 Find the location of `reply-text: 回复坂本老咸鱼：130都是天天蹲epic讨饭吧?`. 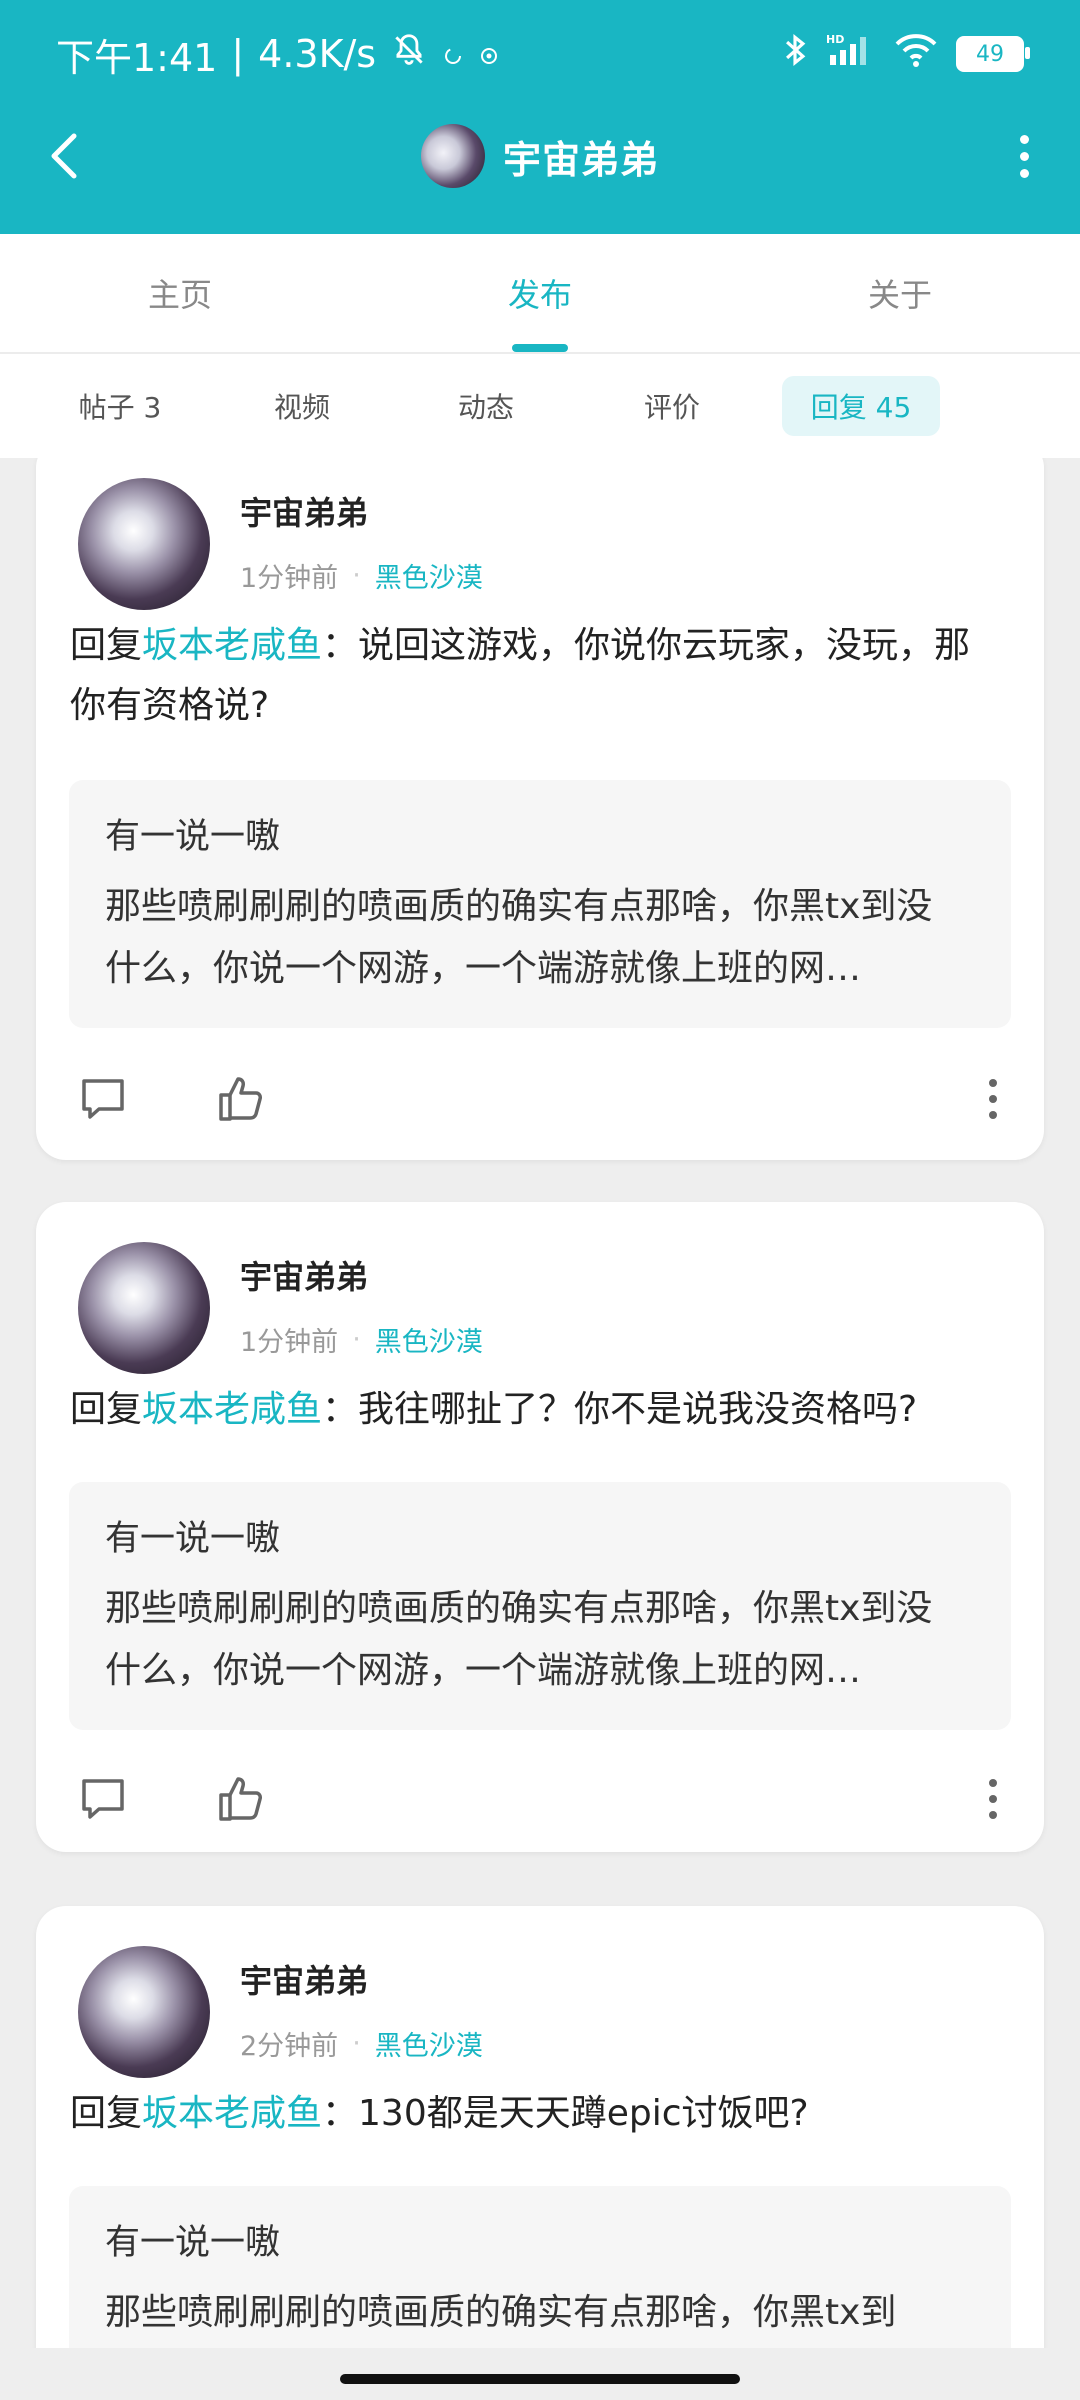

reply-text: 回复坂本老咸鱼：130都是天天蹲epic讨饭吧? is located at coordinates (537, 2114).